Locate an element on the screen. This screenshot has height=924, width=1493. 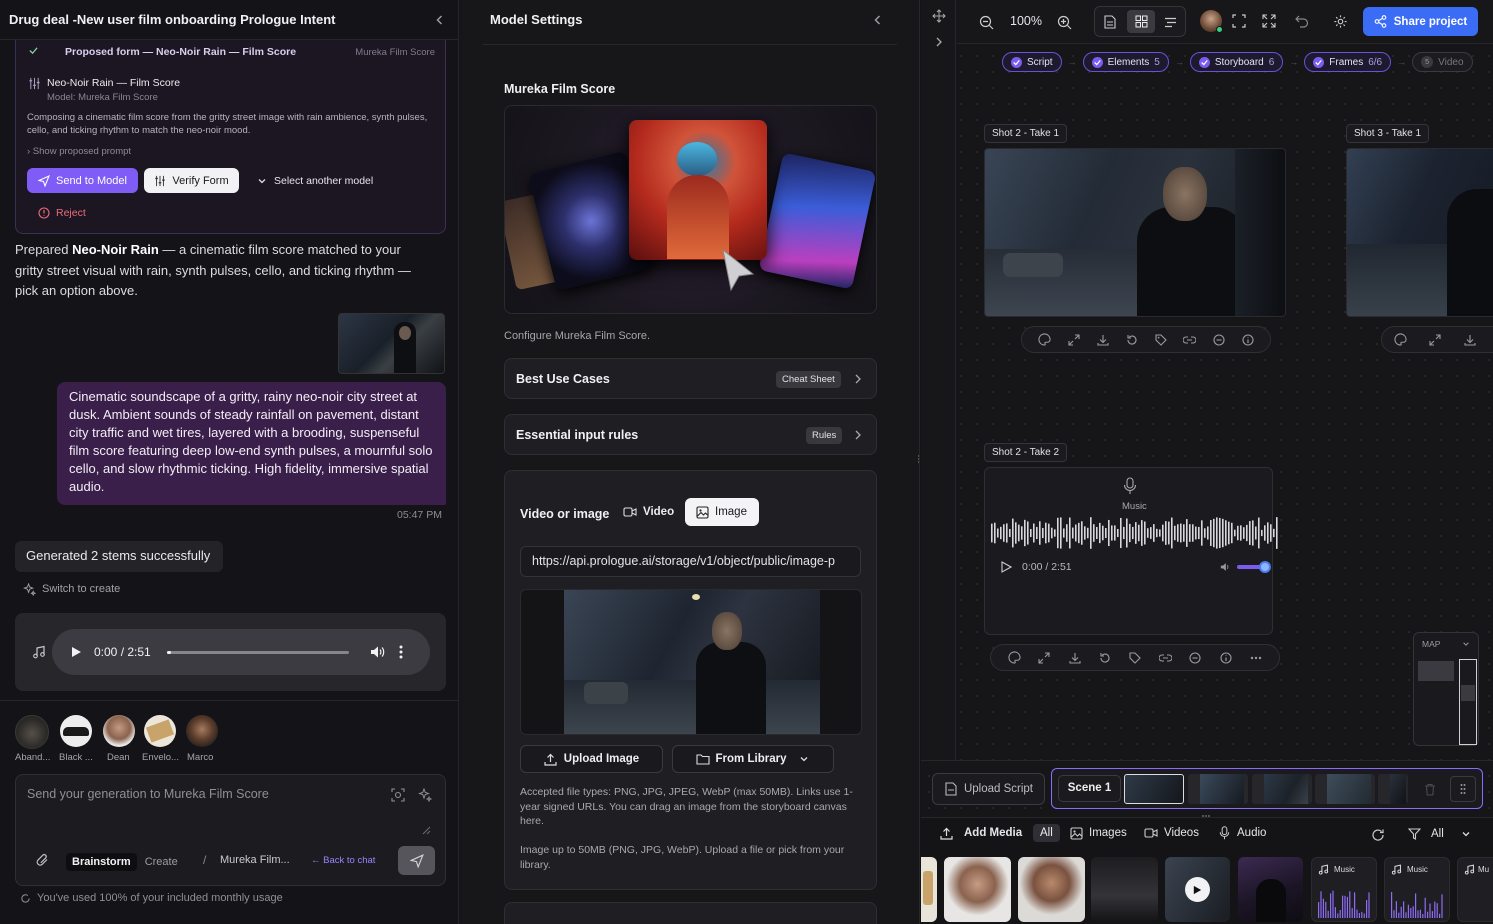
from-library-button: From Library is located at coordinates (753, 759).